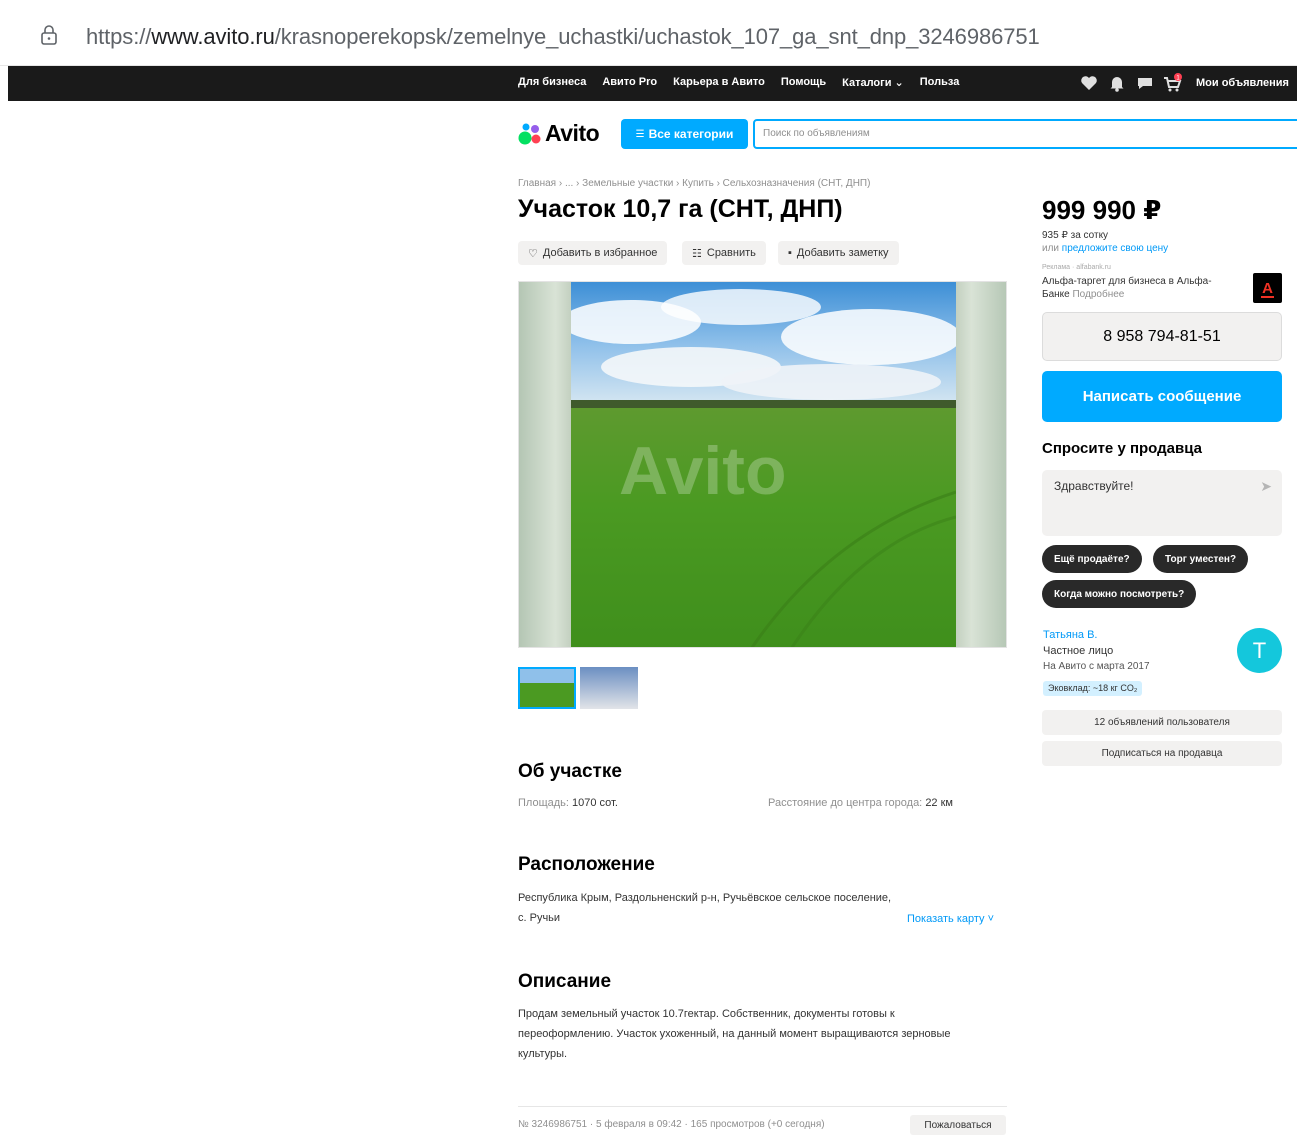 This screenshot has height=1135, width=1297. What do you see at coordinates (1259, 650) in the screenshot?
I see `avatar: T` at bounding box center [1259, 650].